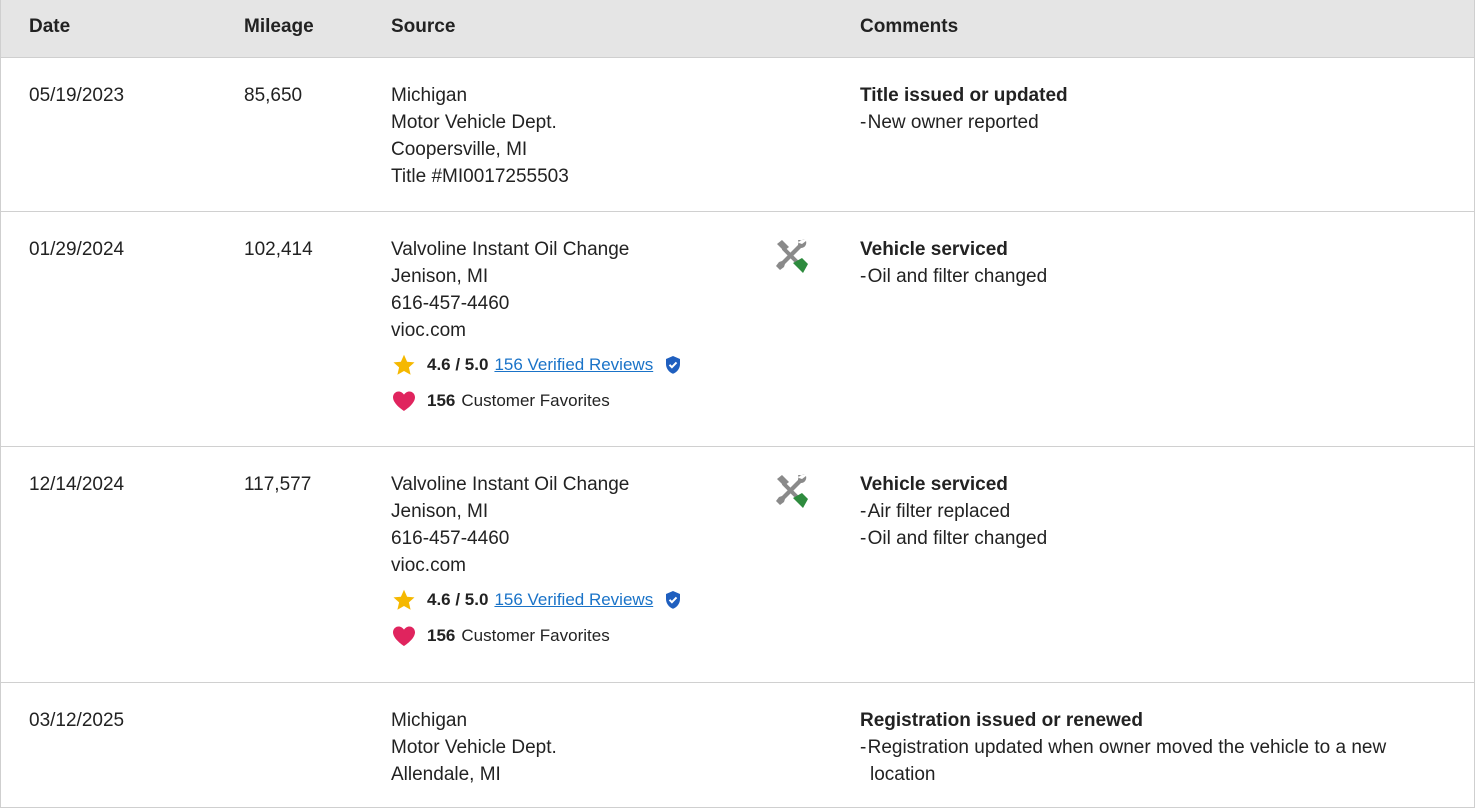 This screenshot has height=810, width=1477. I want to click on source-line: Allendale, MI, so click(446, 774).